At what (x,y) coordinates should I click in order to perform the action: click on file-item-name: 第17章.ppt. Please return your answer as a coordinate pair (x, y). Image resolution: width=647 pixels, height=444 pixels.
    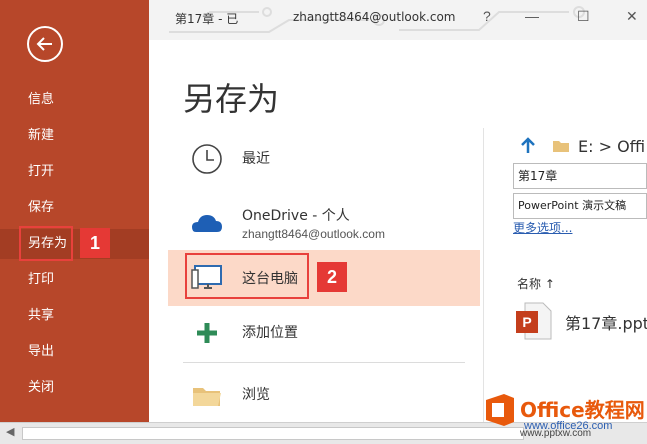
    Looking at the image, I should click on (606, 322).